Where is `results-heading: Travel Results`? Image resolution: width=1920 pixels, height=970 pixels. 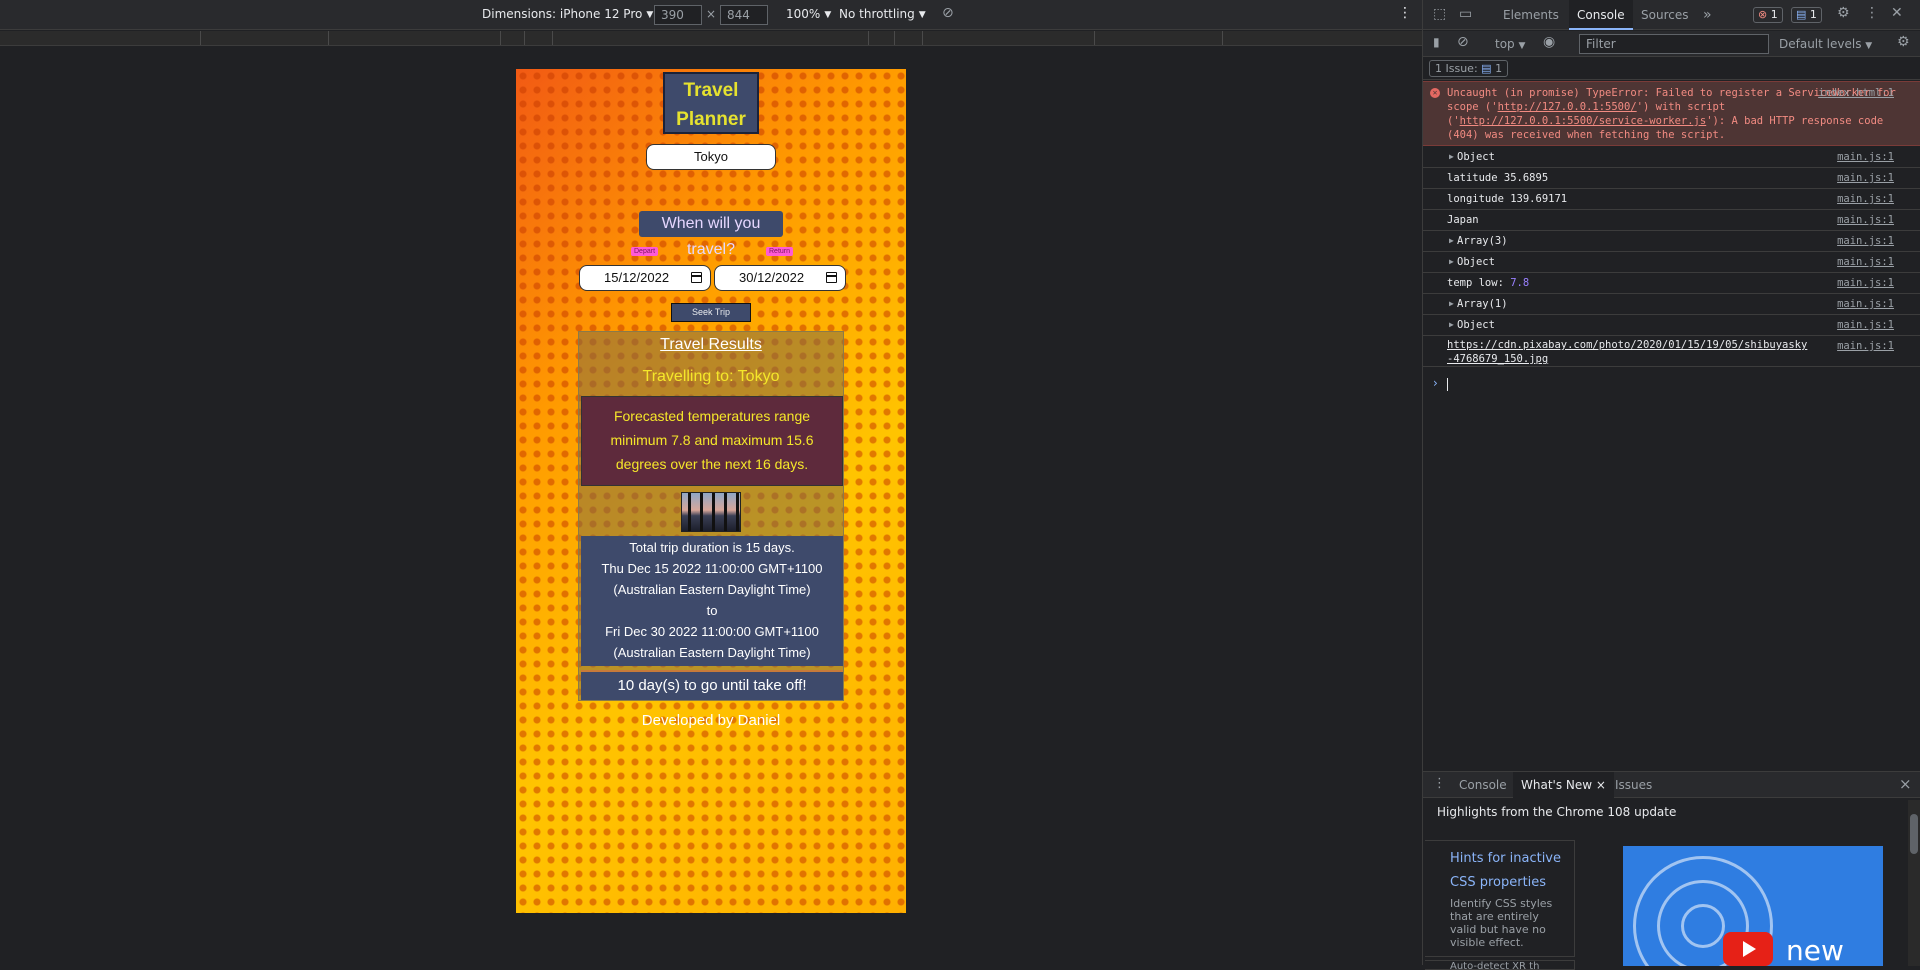 results-heading: Travel Results is located at coordinates (711, 344).